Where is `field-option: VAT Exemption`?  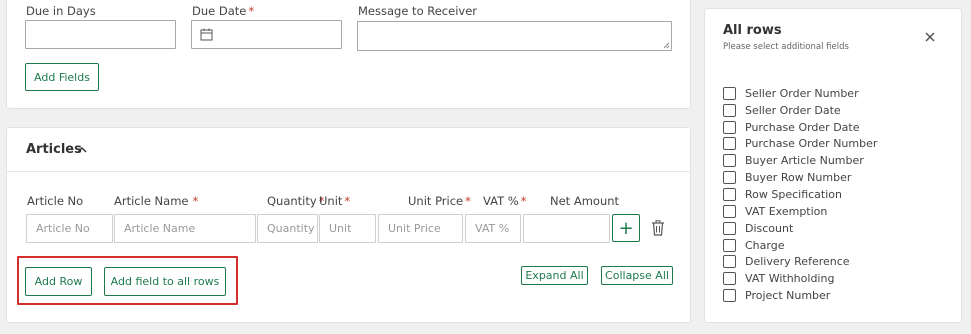
field-option: VAT Exemption is located at coordinates (800, 211).